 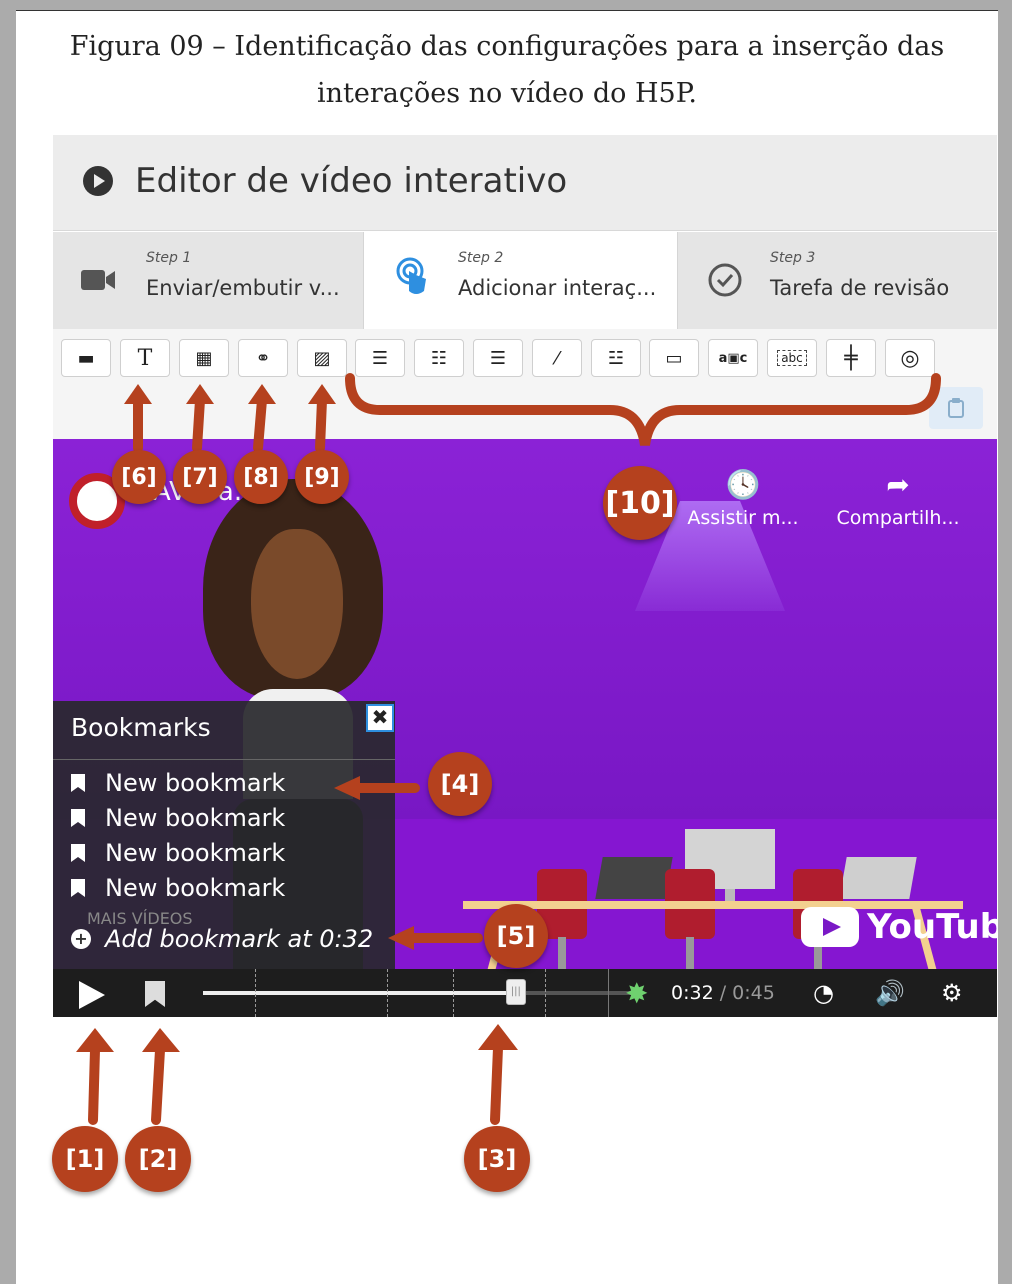 What do you see at coordinates (98, 280) in the screenshot?
I see `video-camera-icon` at bounding box center [98, 280].